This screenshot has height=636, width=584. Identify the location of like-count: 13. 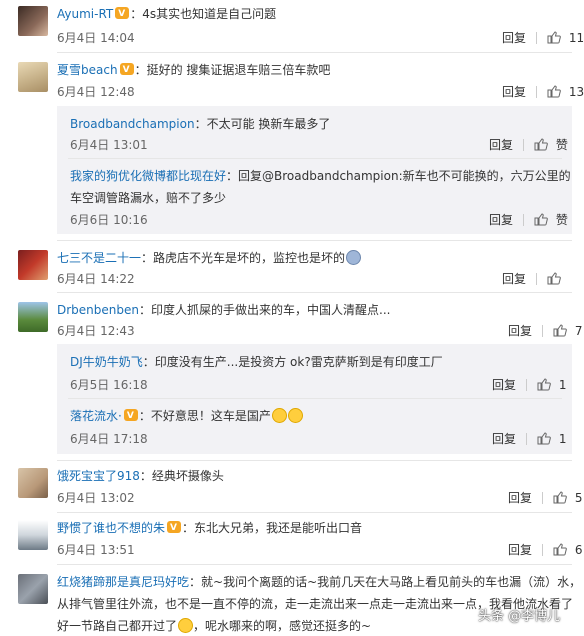
(576, 92).